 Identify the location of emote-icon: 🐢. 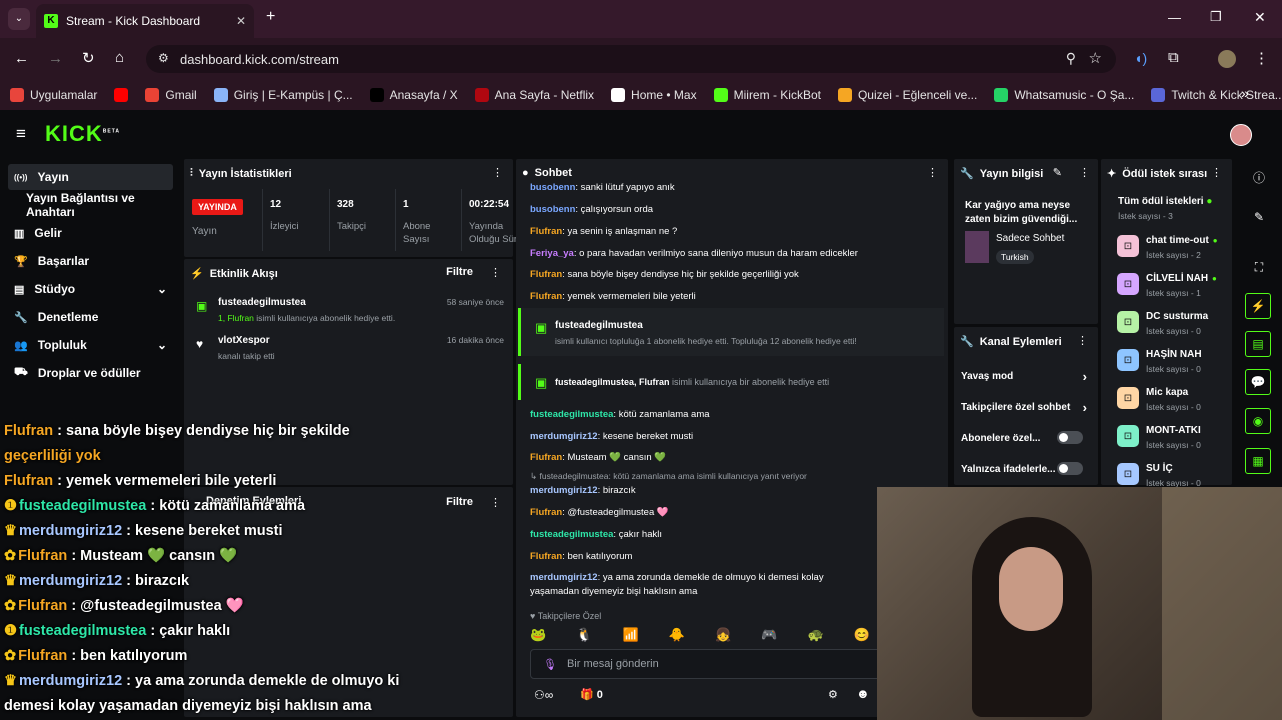
(816, 637).